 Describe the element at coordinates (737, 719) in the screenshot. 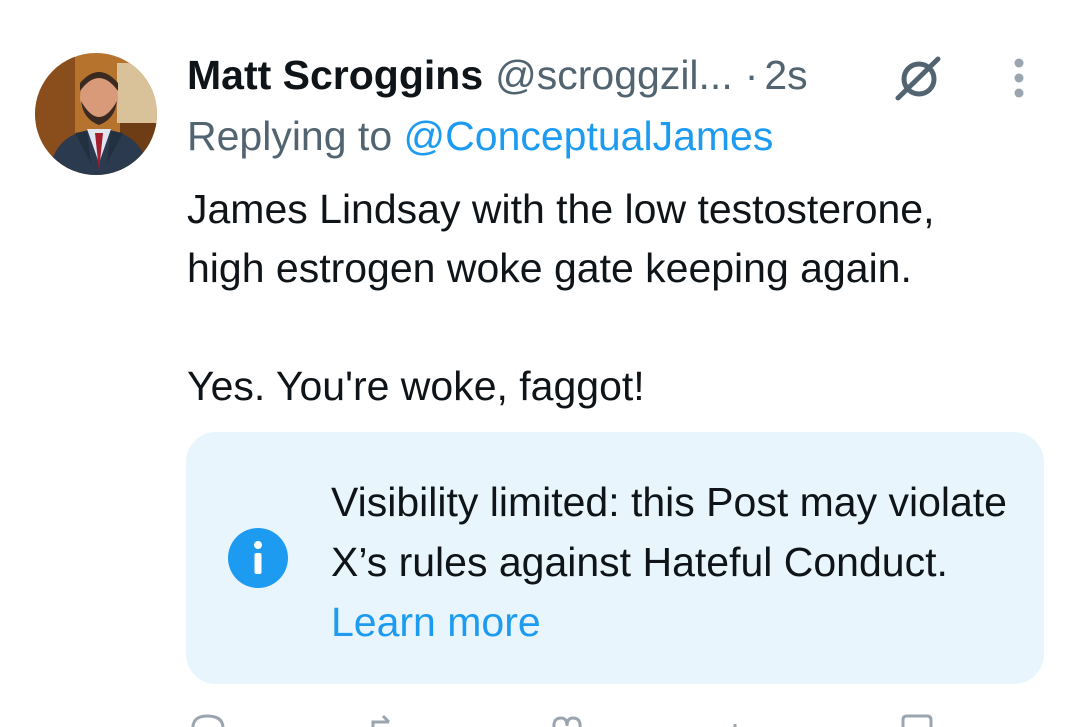

I see `views-icon` at that location.